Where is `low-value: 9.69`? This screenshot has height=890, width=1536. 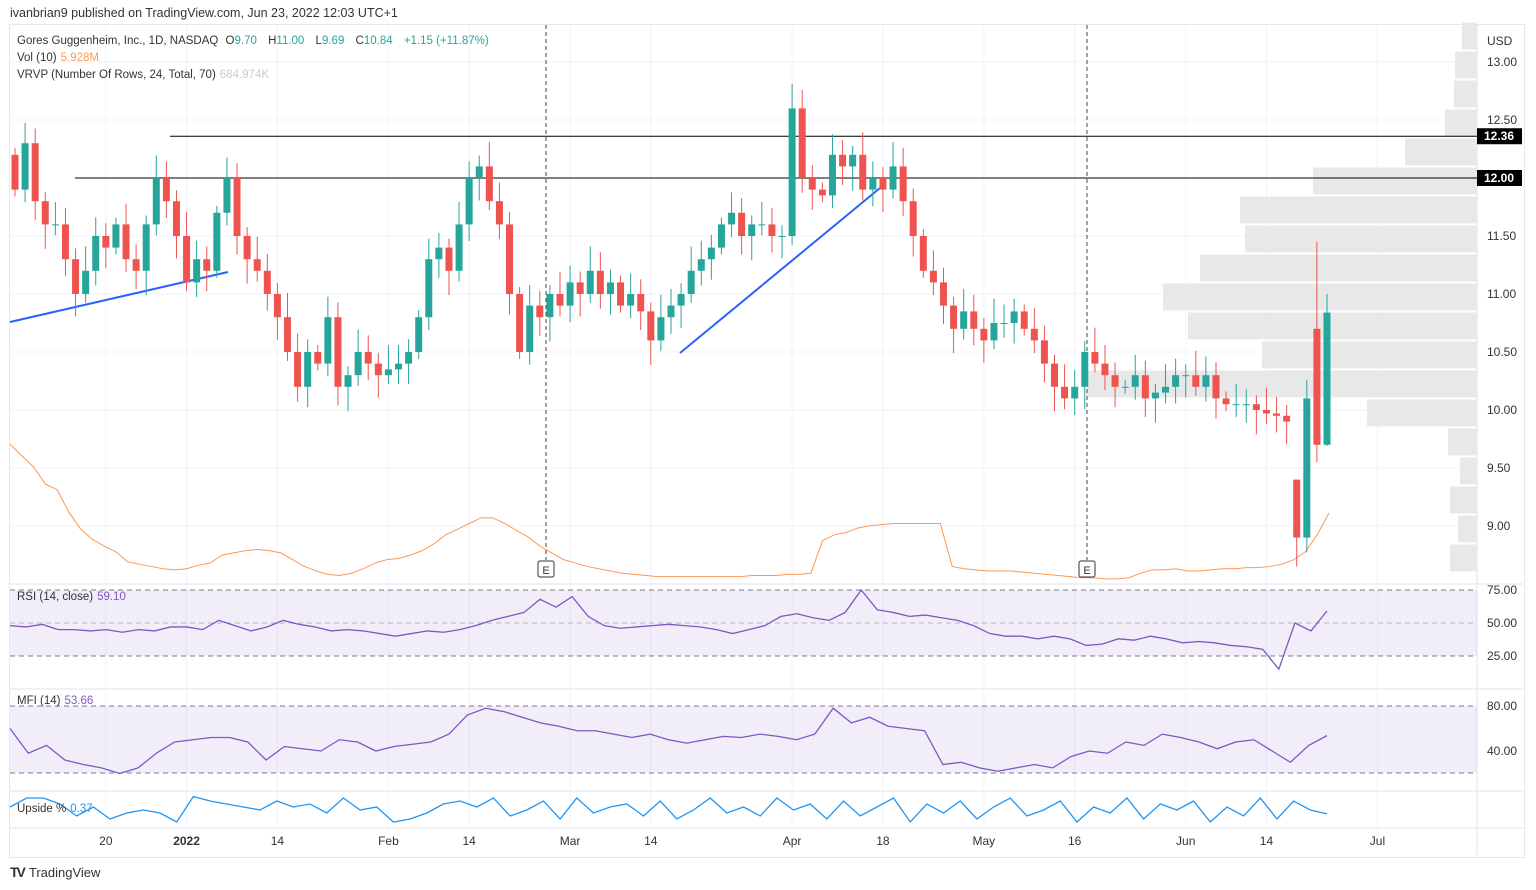 low-value: 9.69 is located at coordinates (333, 41).